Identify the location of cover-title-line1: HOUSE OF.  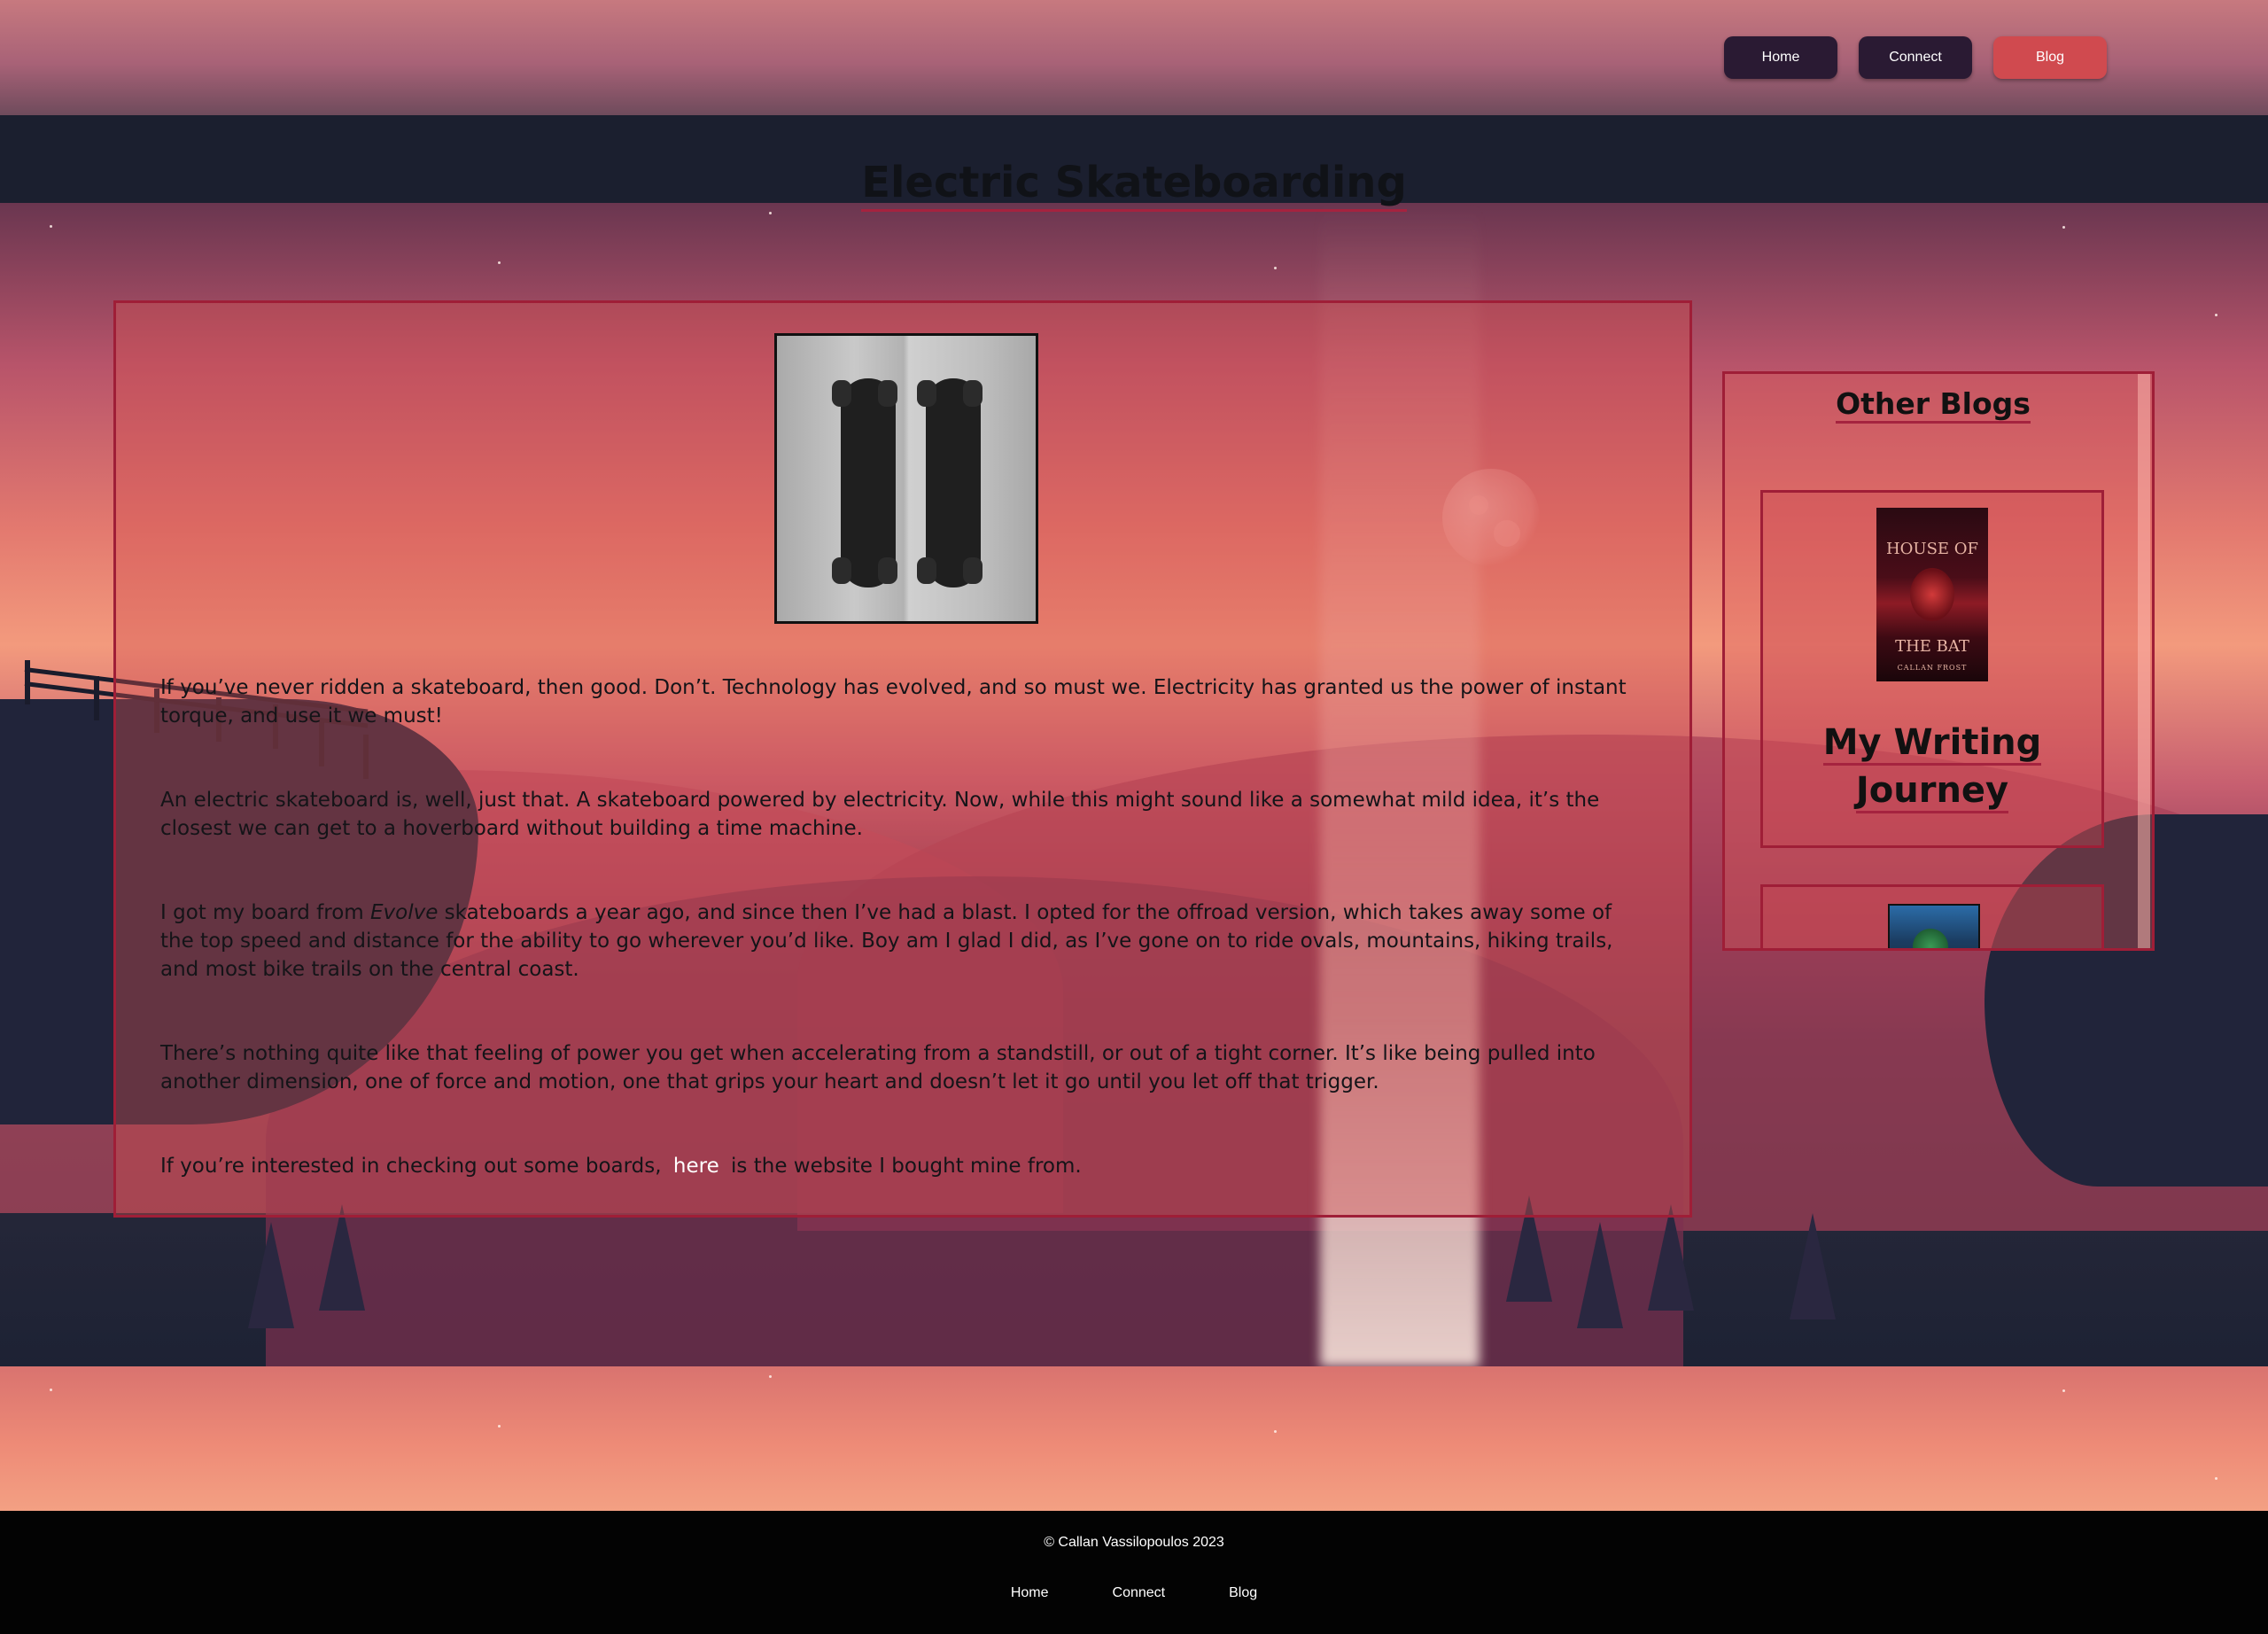
(1932, 549).